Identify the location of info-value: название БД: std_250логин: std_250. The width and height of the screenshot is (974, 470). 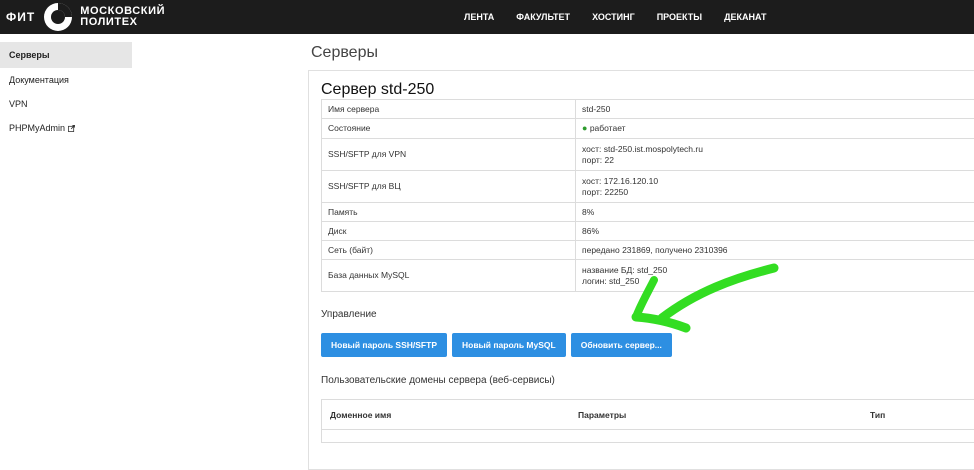
(775, 276).